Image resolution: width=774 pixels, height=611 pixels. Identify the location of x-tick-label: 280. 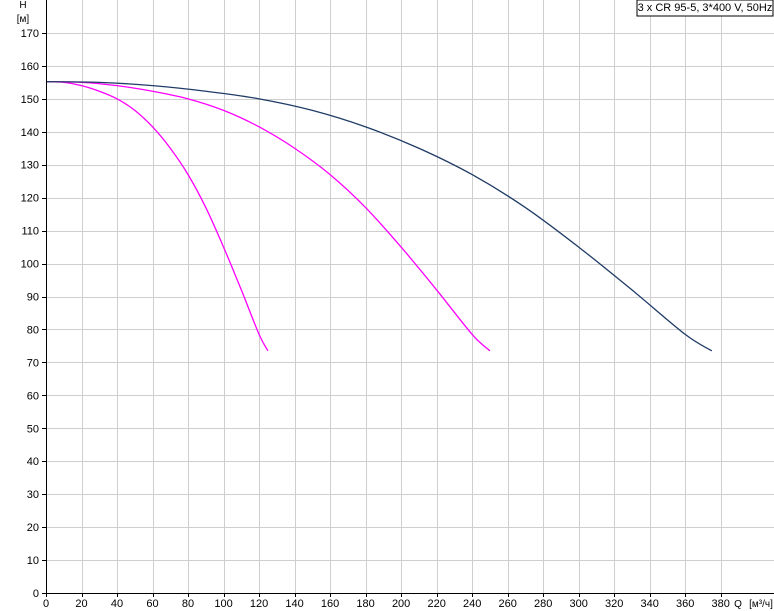
(543, 604).